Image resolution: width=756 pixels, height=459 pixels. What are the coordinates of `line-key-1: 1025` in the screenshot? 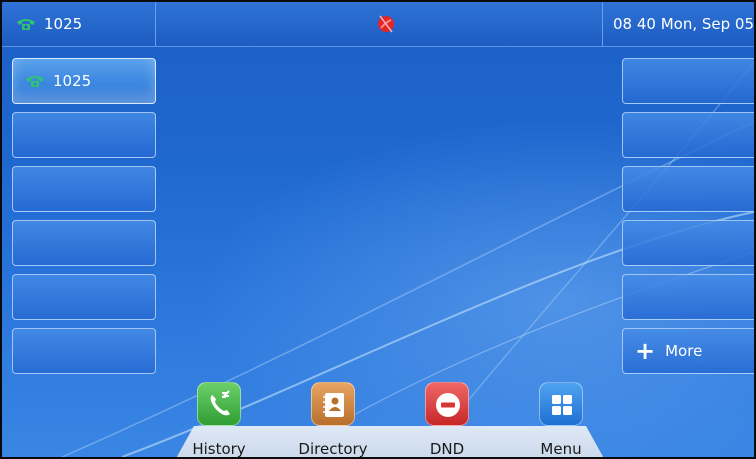 It's located at (84, 81).